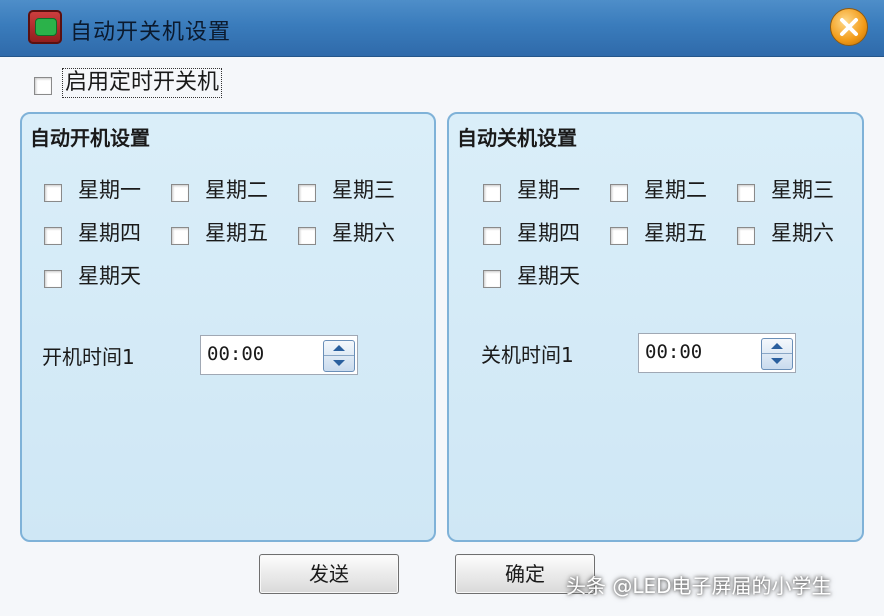 The height and width of the screenshot is (616, 884). I want to click on power-off-title: 自动关机设置, so click(517, 138).